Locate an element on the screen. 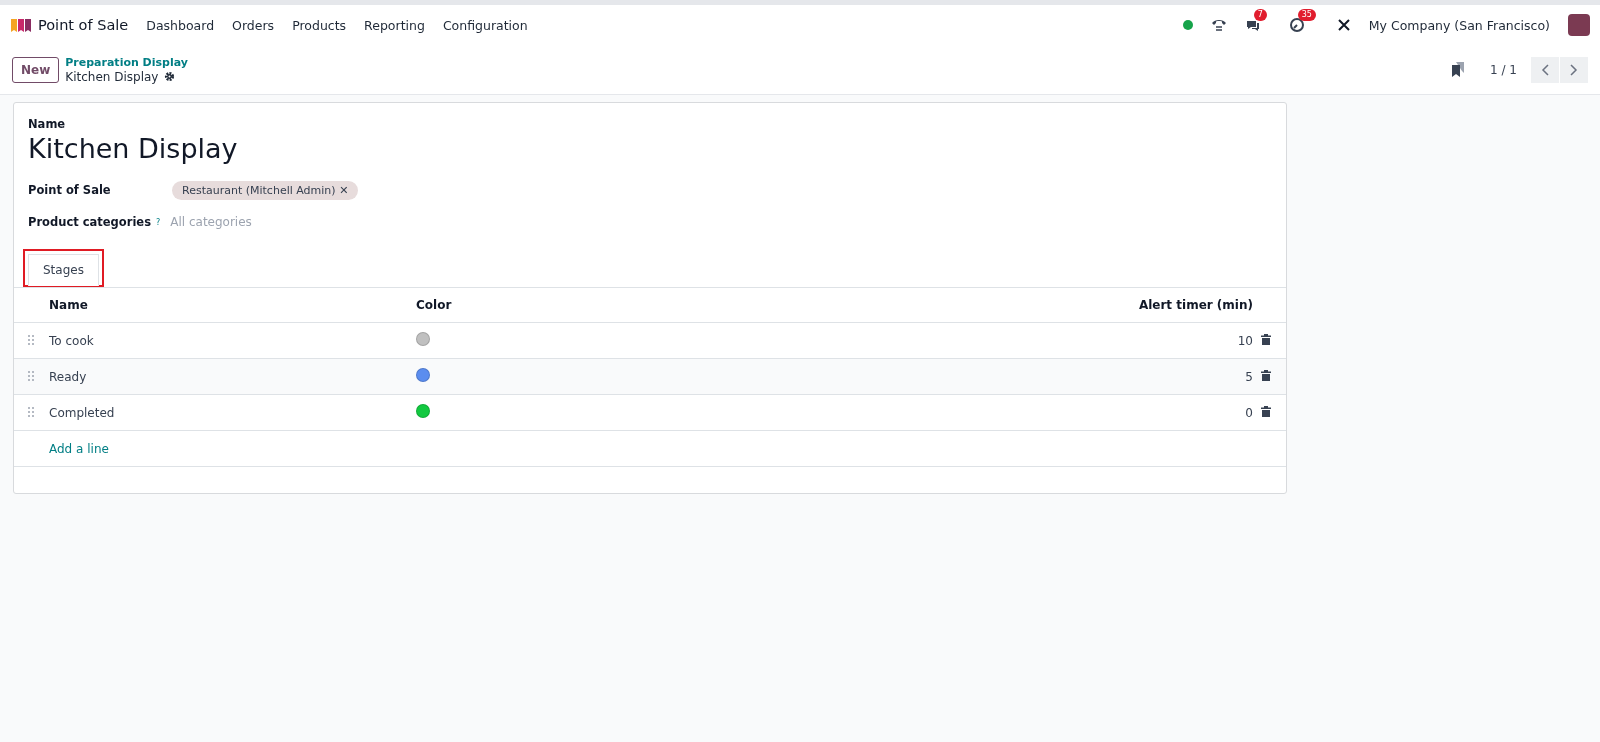  help-tooltip-mark: ? is located at coordinates (158, 222).